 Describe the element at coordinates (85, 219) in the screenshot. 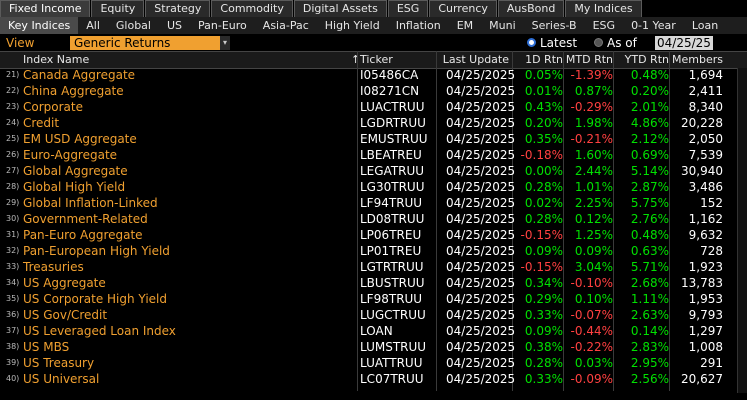

I see `index-name-cell: Government-Related` at that location.